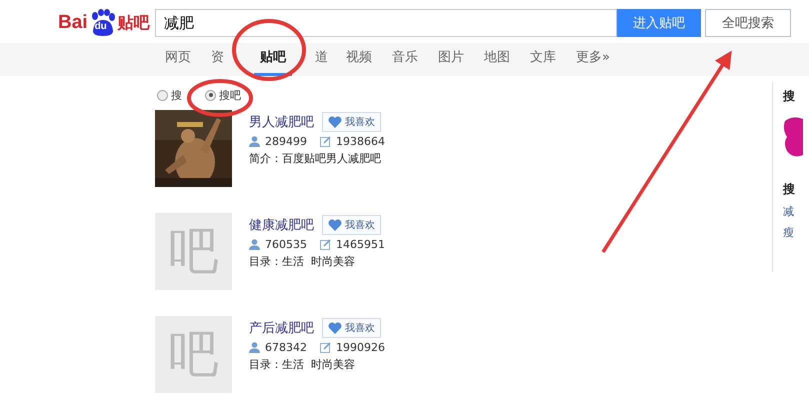 The width and height of the screenshot is (809, 400). I want to click on sidebar-link: 减, so click(796, 211).